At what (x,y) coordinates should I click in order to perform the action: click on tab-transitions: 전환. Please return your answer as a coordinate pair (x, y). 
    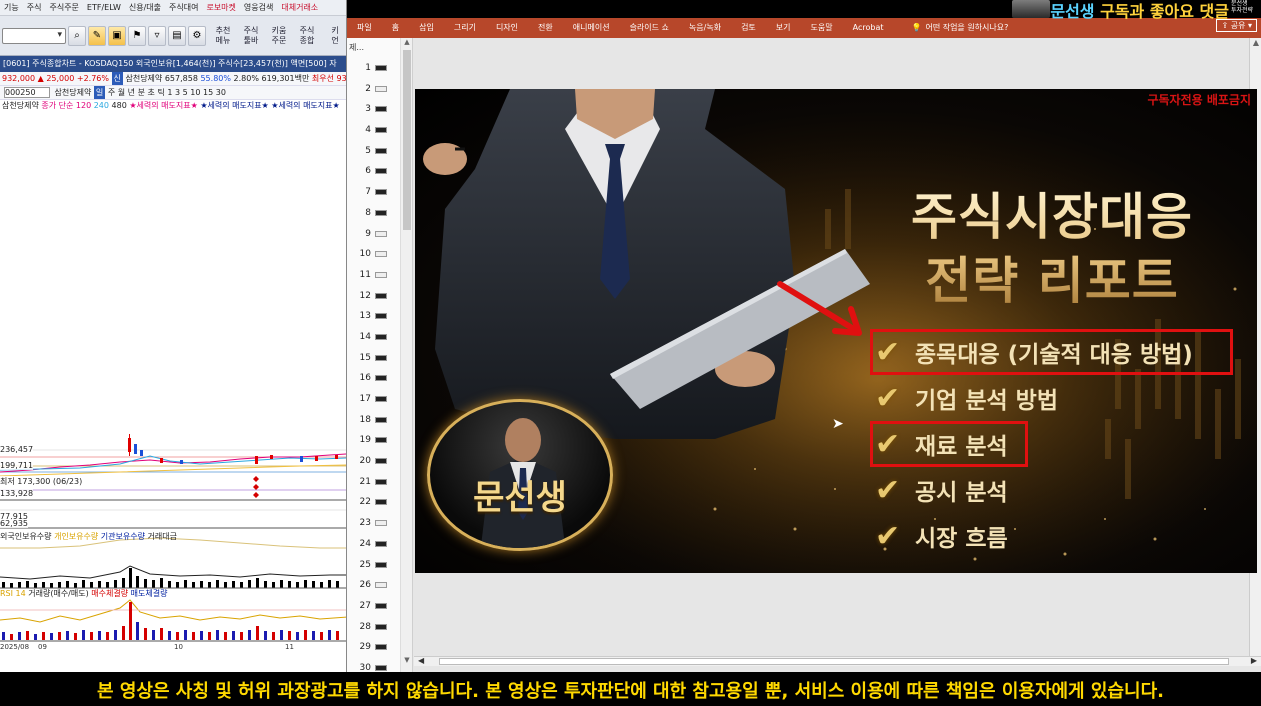
    Looking at the image, I should click on (545, 27).